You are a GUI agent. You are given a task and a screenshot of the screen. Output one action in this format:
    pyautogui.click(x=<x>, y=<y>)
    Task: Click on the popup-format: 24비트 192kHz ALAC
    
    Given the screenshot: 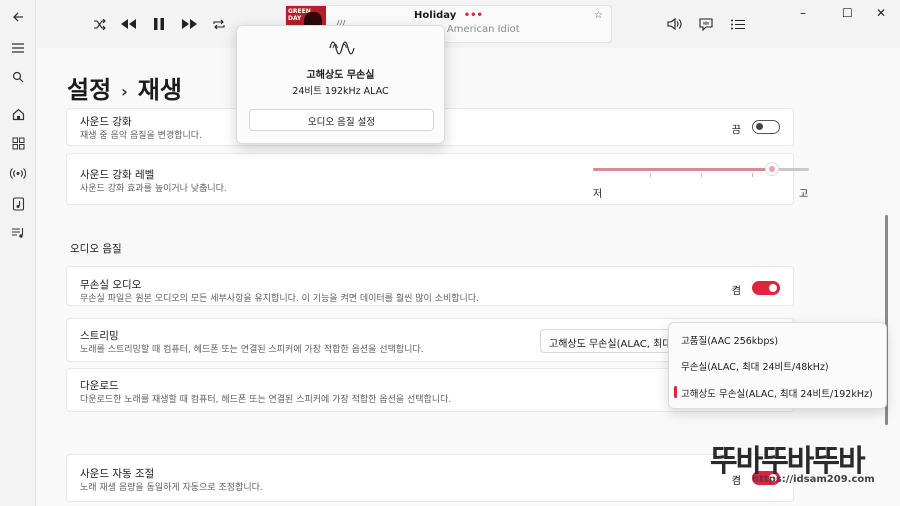 What is the action you would take?
    pyautogui.click(x=340, y=91)
    